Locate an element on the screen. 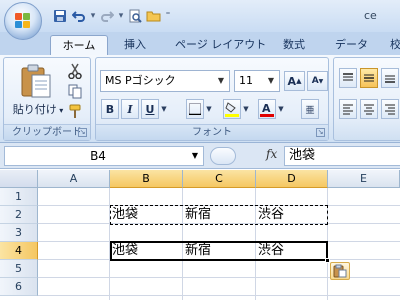  ribbon-tabs: ホーム 挿入 ページ レイアウト 数式 データ 校 is located at coordinates (200, 43).